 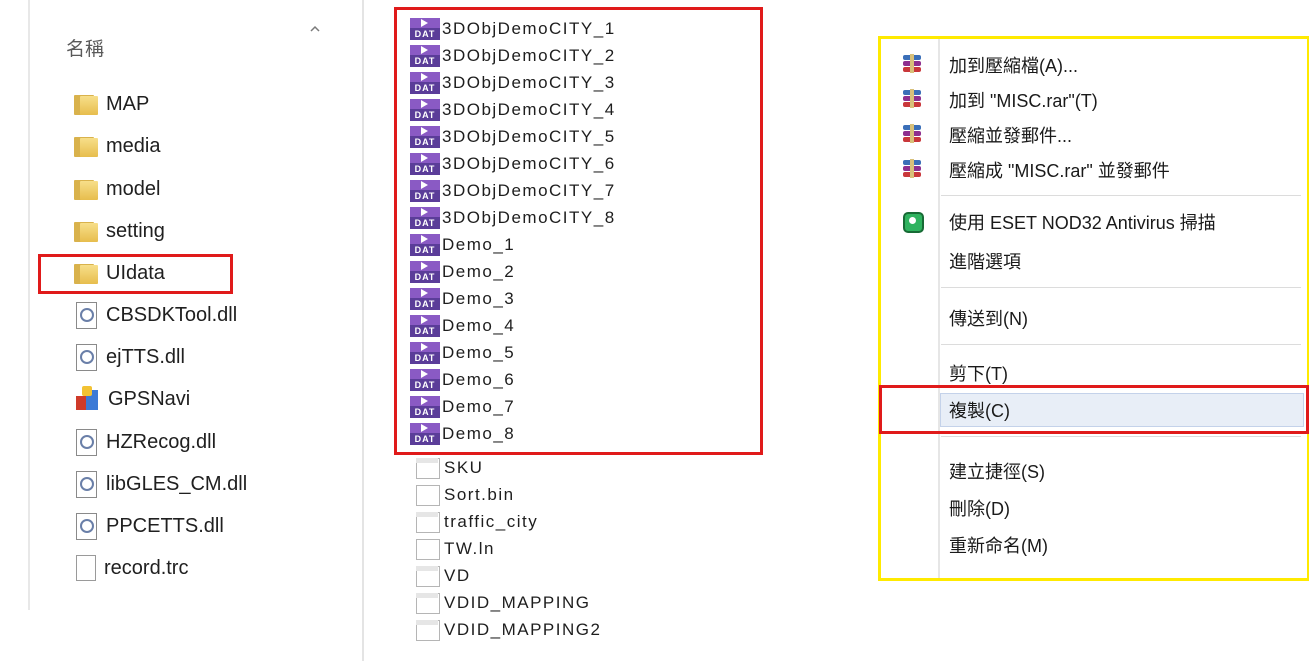 What do you see at coordinates (85, 568) in the screenshot?
I see `file-icon` at bounding box center [85, 568].